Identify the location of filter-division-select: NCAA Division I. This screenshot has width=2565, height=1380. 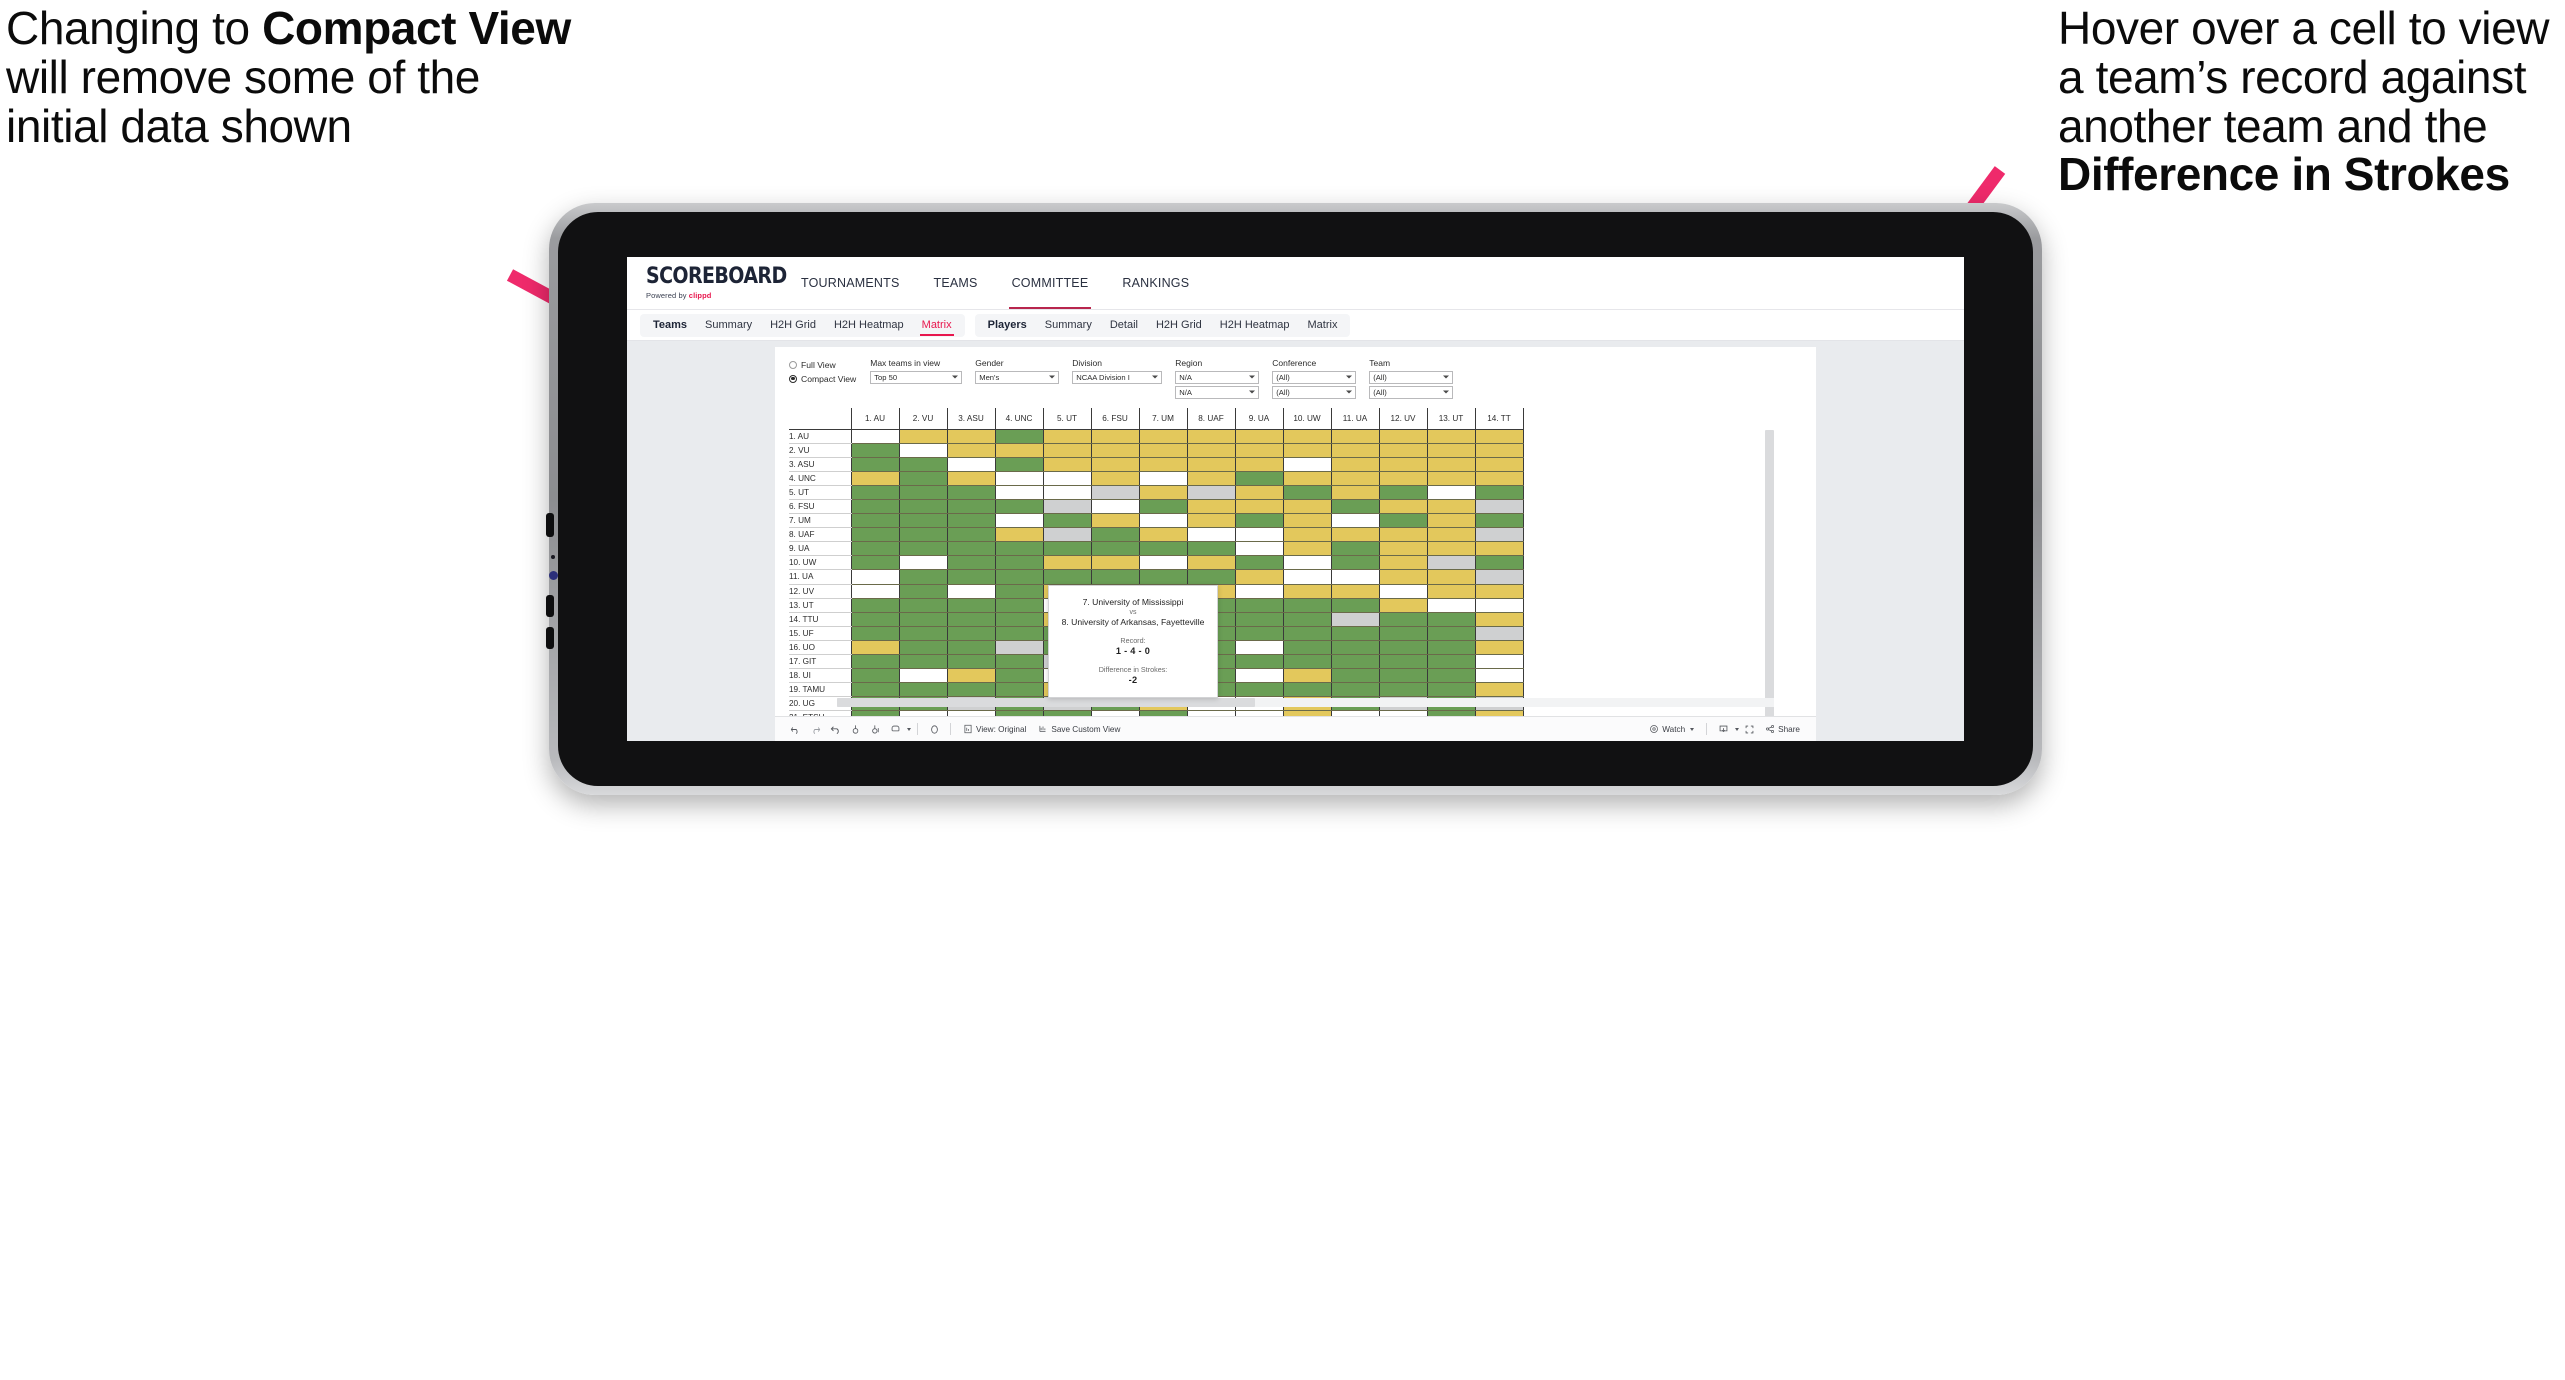
(1117, 377).